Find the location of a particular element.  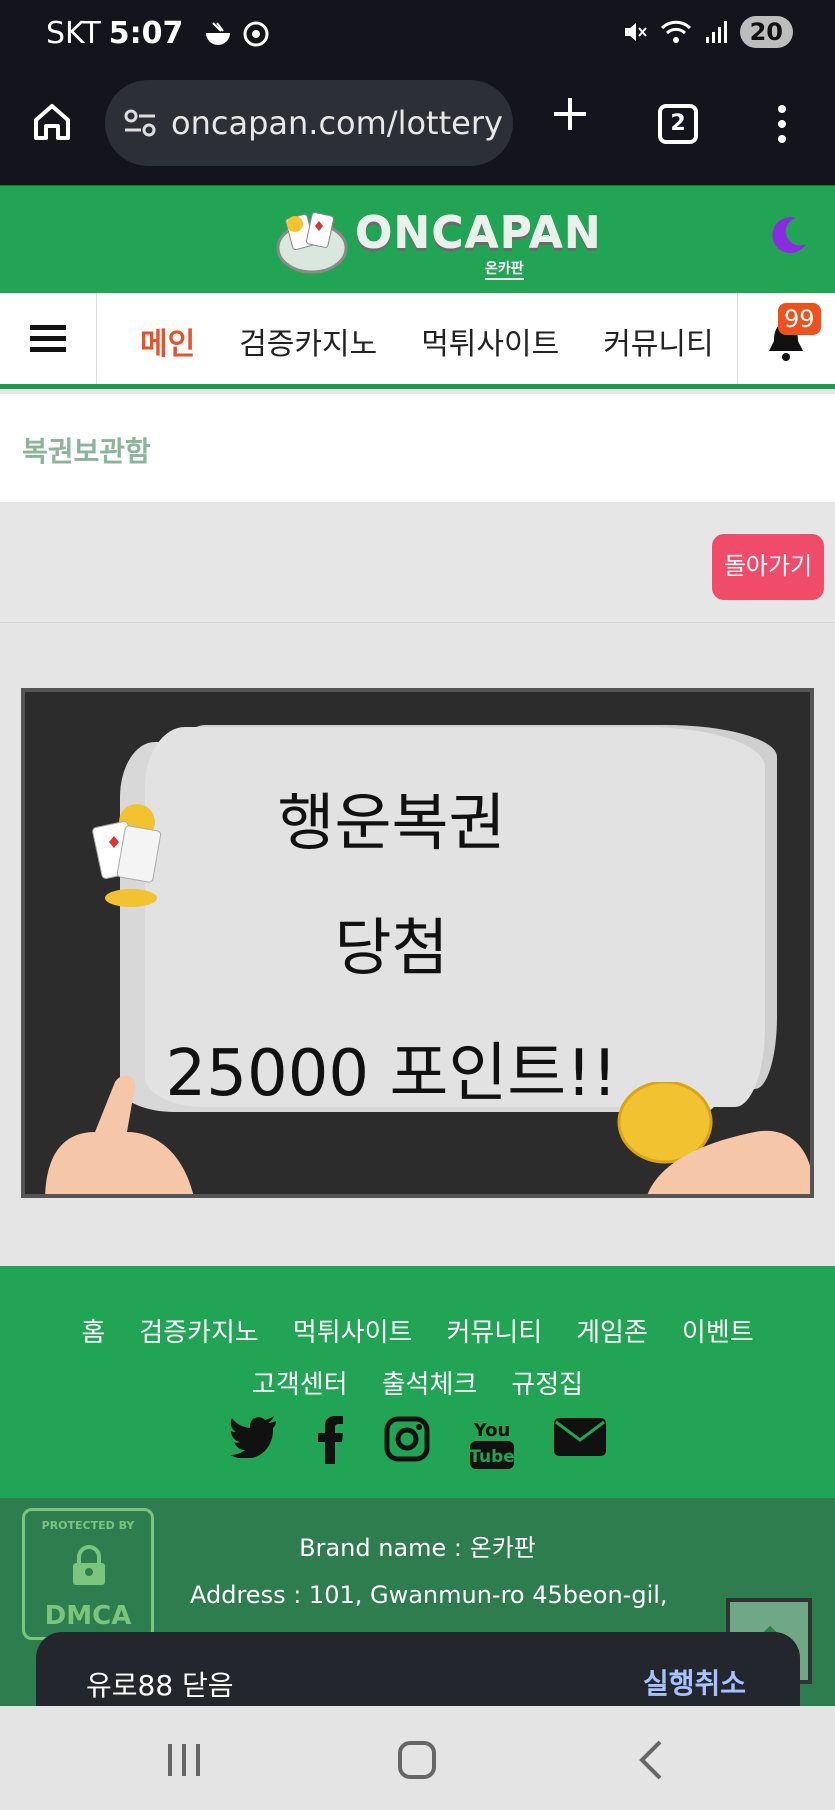

notification-count-badge: 99 is located at coordinates (799, 319).